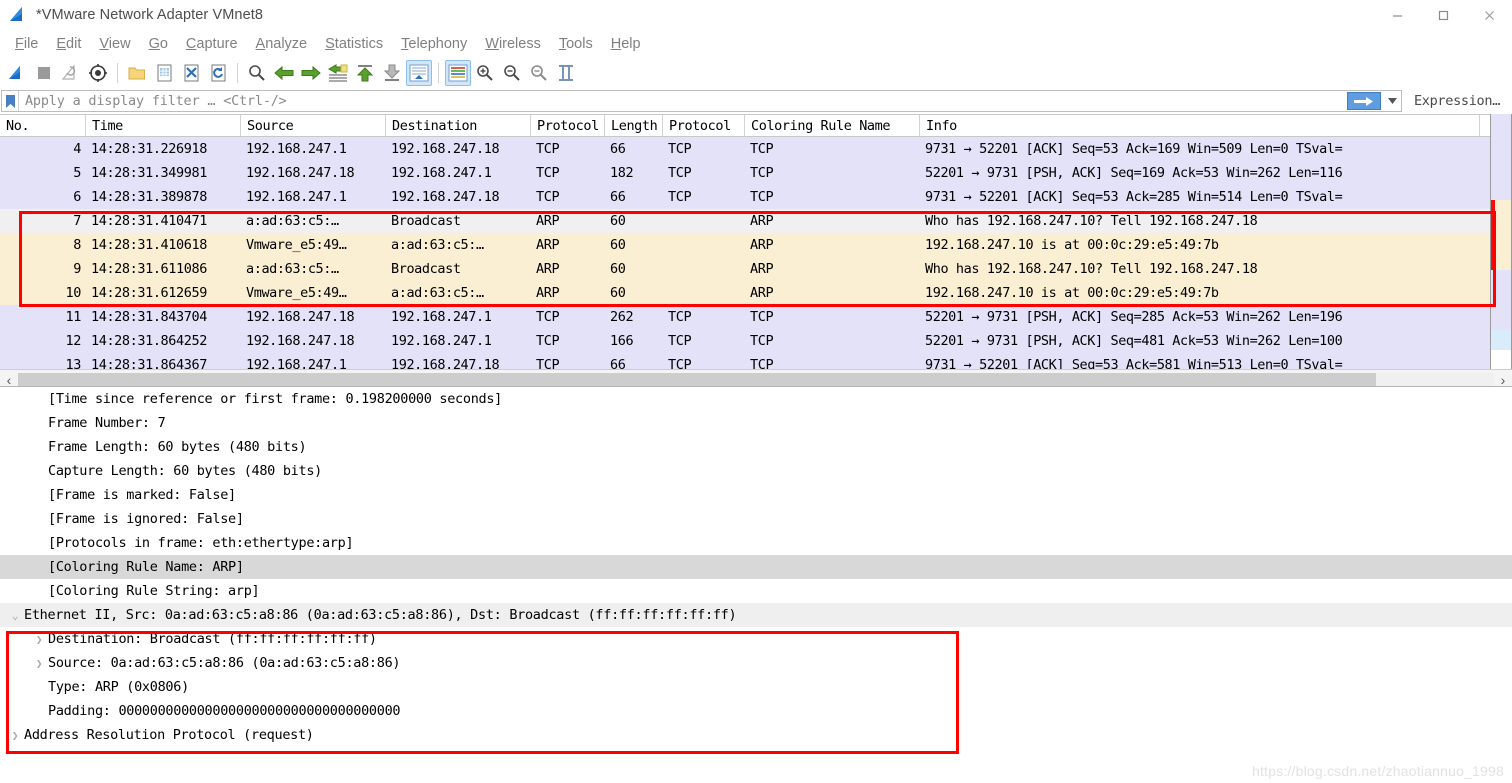 The width and height of the screenshot is (1512, 783). I want to click on menu-item-go: Go, so click(158, 44).